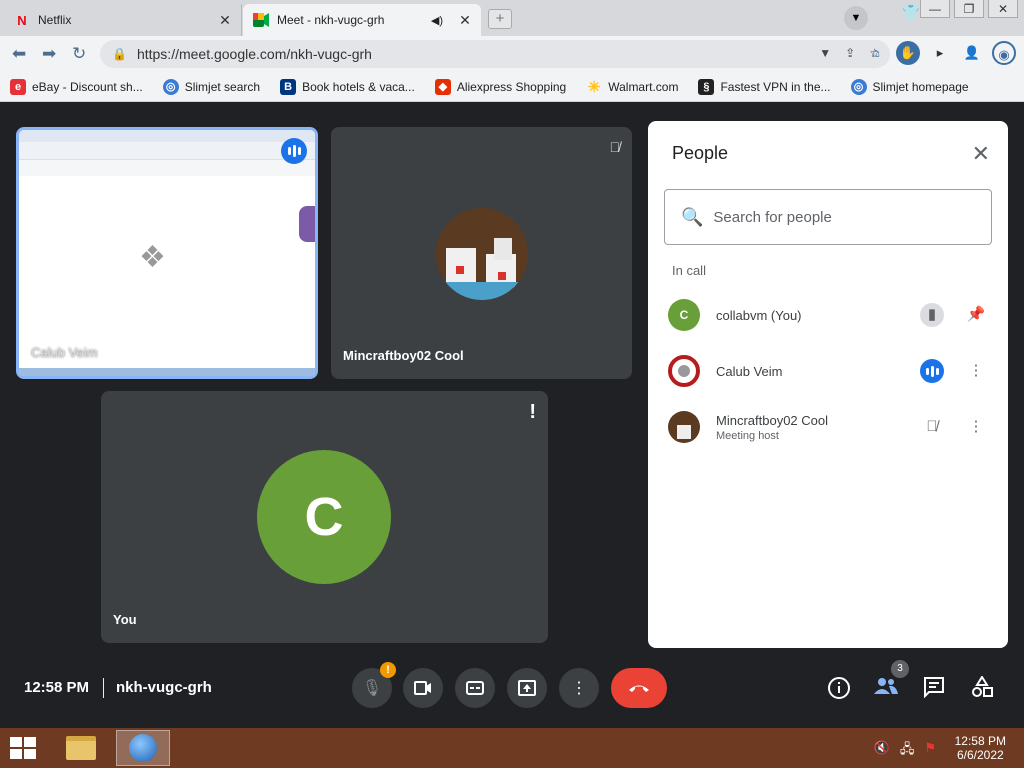 This screenshot has height=768, width=1024. I want to click on system-tray: 🔇 🖧 ⚑, so click(905, 751).